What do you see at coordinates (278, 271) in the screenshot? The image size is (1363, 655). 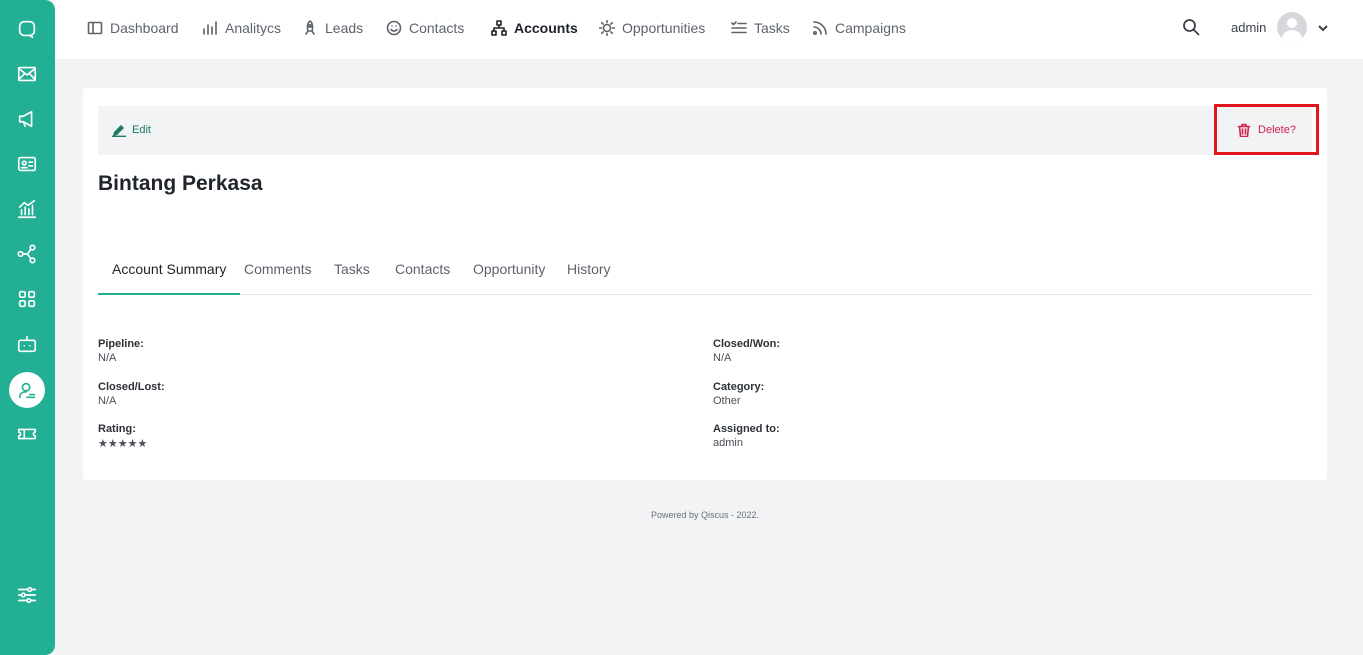 I see `tab-comments: Comments` at bounding box center [278, 271].